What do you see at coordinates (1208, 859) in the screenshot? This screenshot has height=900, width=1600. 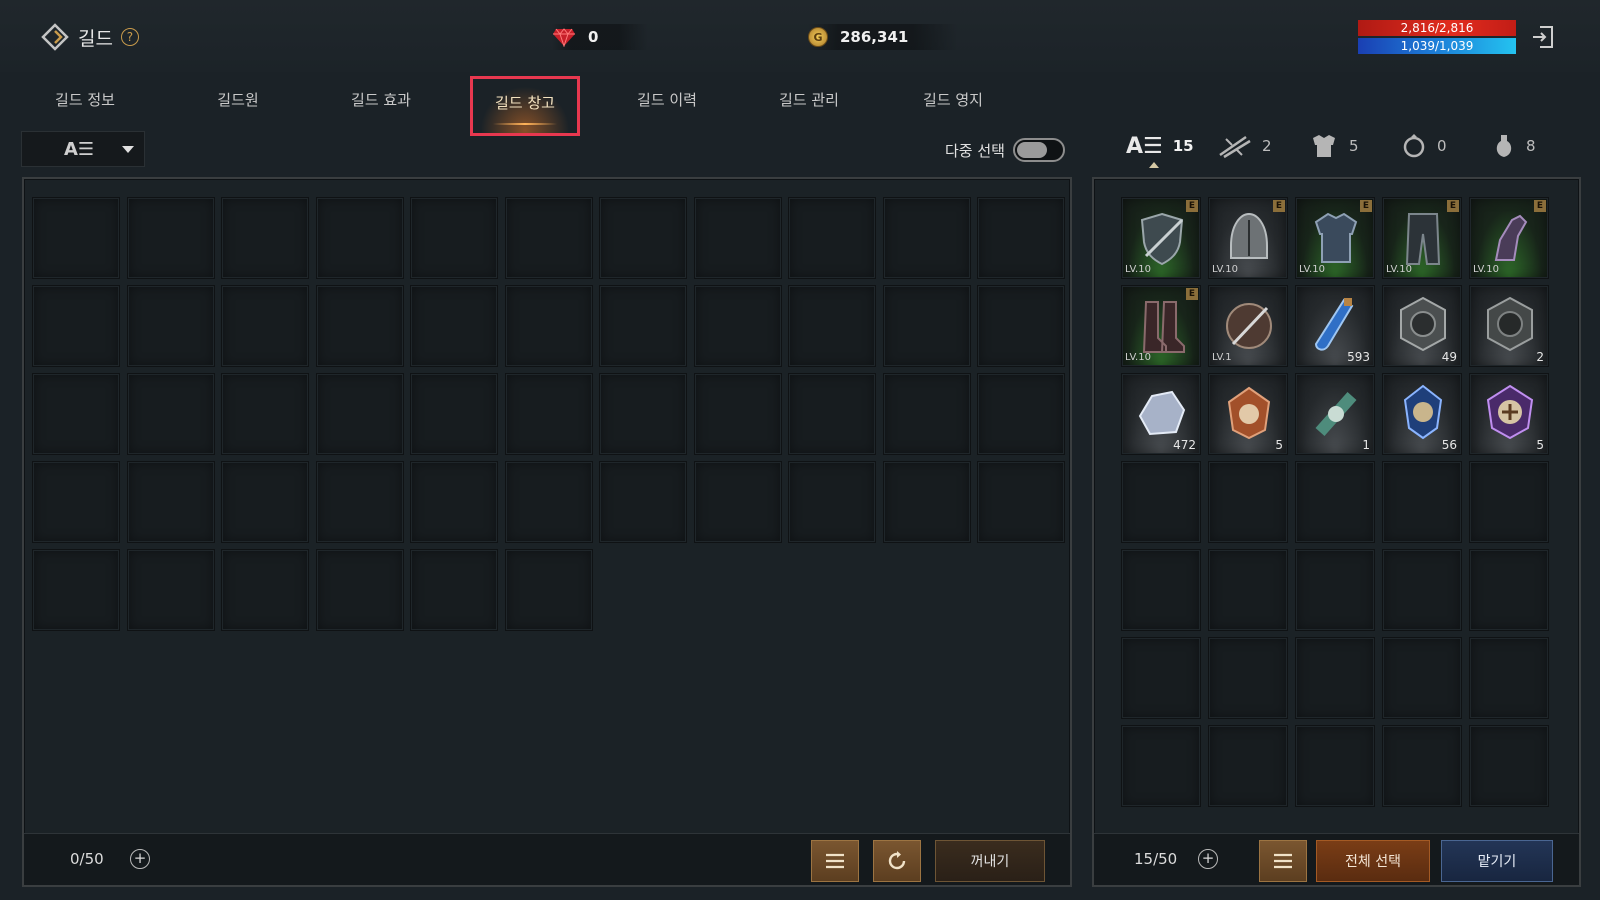 I see `expand-inventory-plus-icon: +` at bounding box center [1208, 859].